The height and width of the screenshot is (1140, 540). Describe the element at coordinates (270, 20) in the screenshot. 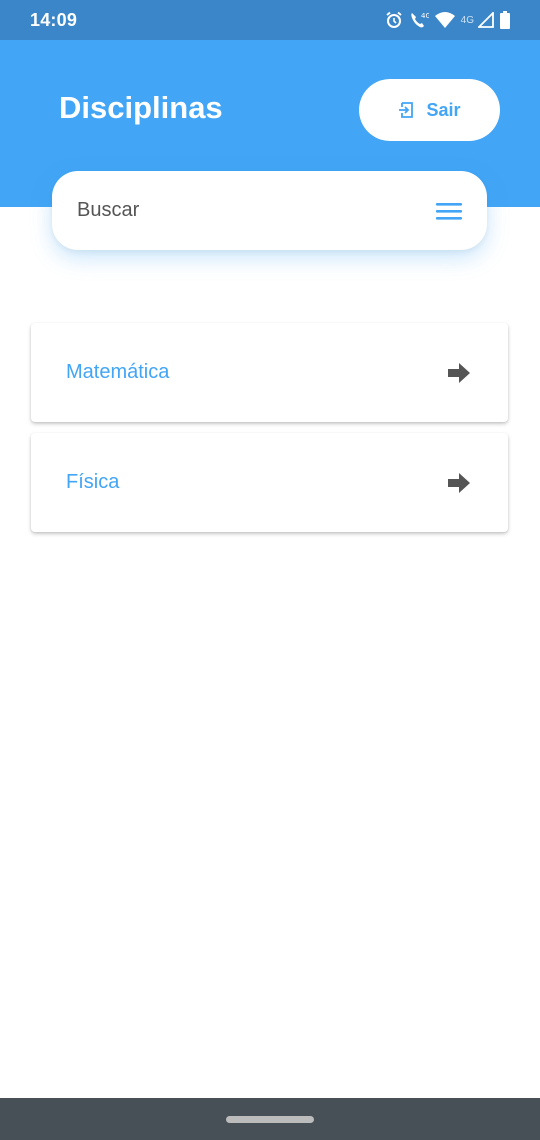

I see `status-bar: 14:09 4G 4G` at that location.